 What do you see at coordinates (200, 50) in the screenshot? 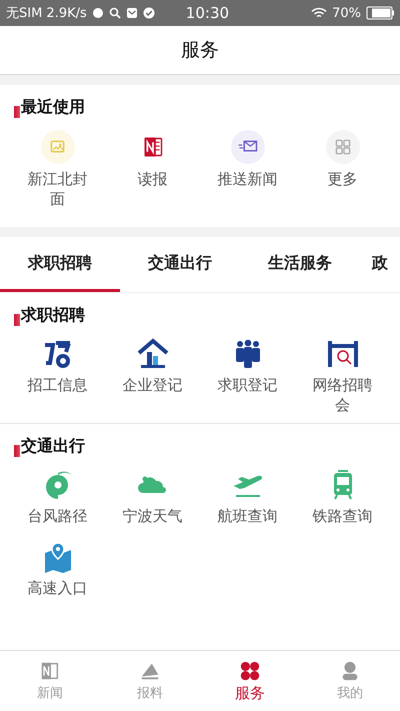
I see `page-title: 服务` at bounding box center [200, 50].